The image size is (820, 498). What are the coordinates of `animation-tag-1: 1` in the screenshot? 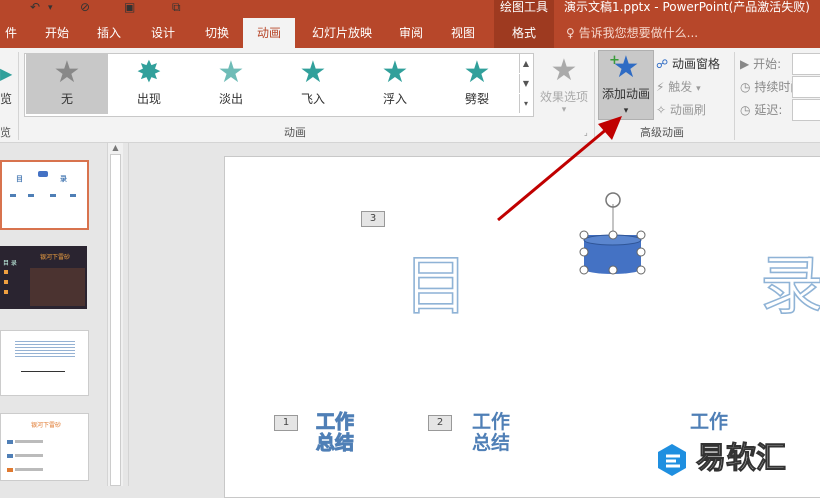 It's located at (286, 423).